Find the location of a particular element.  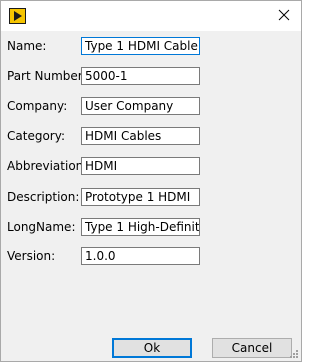

category-field: HDMI Cables is located at coordinates (140, 136).